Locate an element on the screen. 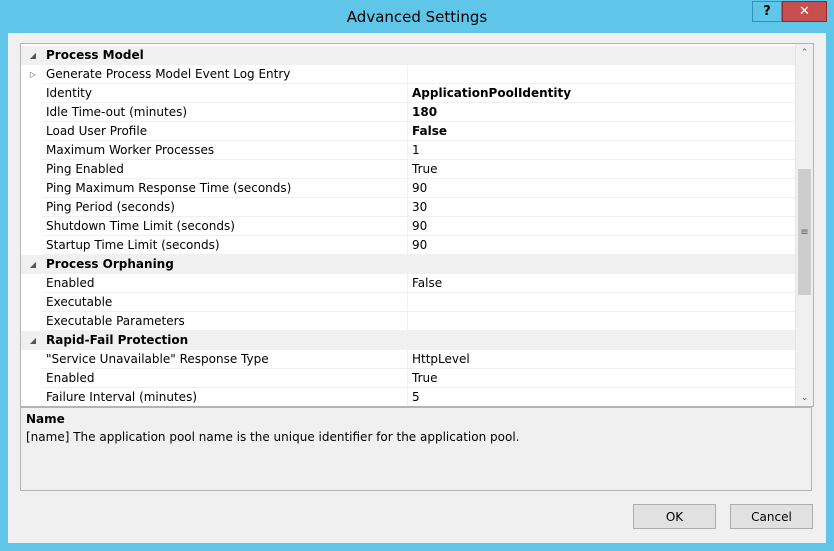  property-row: Executable is located at coordinates (408, 302).